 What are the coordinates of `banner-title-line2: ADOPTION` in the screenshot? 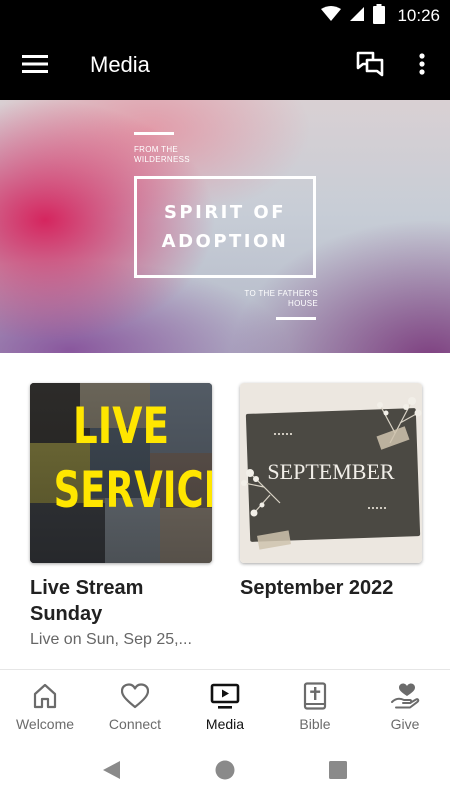 It's located at (225, 241).